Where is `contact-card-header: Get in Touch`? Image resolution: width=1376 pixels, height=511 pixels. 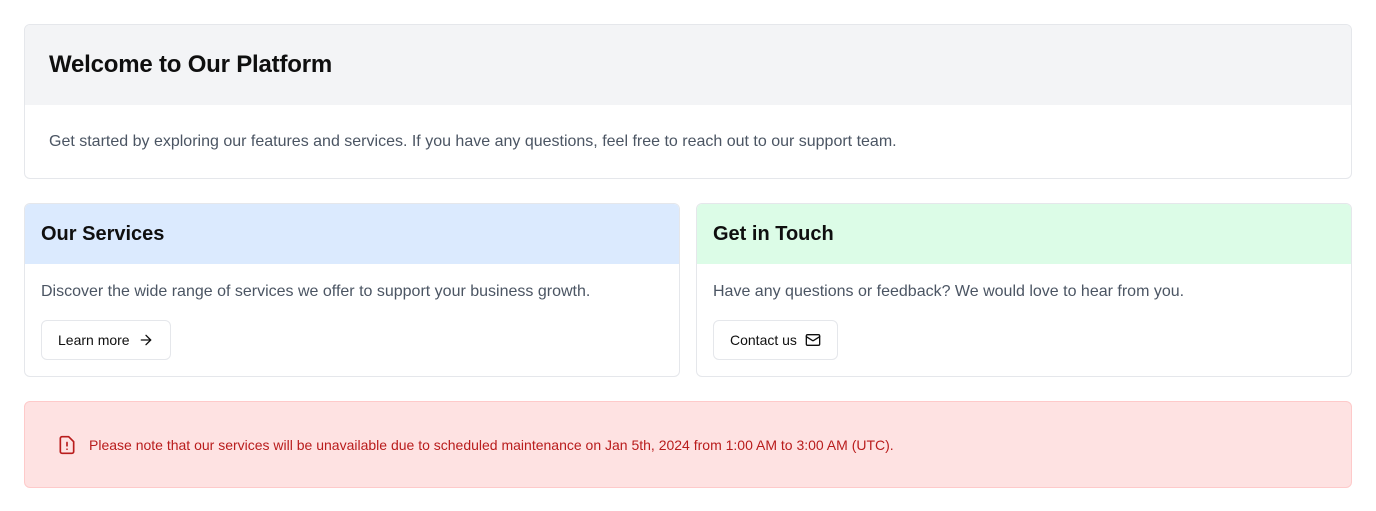 contact-card-header: Get in Touch is located at coordinates (1024, 234).